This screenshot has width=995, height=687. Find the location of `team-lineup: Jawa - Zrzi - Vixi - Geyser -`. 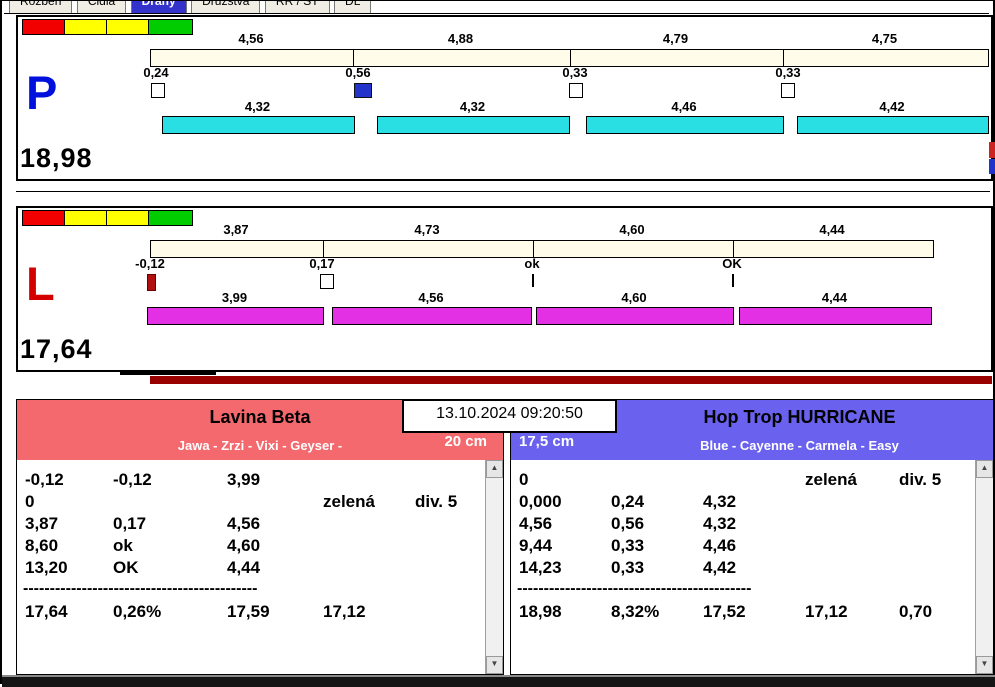

team-lineup: Jawa - Zrzi - Vixi - Geyser - is located at coordinates (260, 445).